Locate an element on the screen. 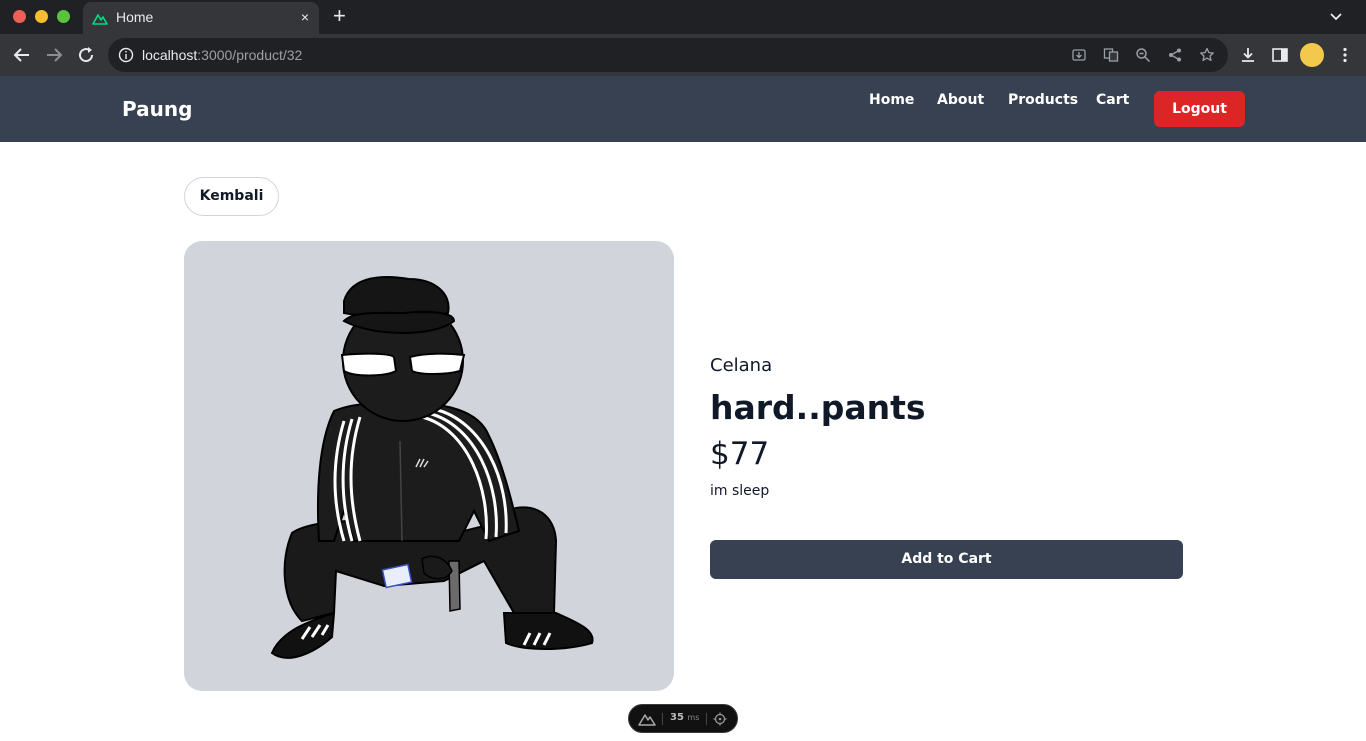 The height and width of the screenshot is (741, 1366). render-time-unit: ms is located at coordinates (693, 717).